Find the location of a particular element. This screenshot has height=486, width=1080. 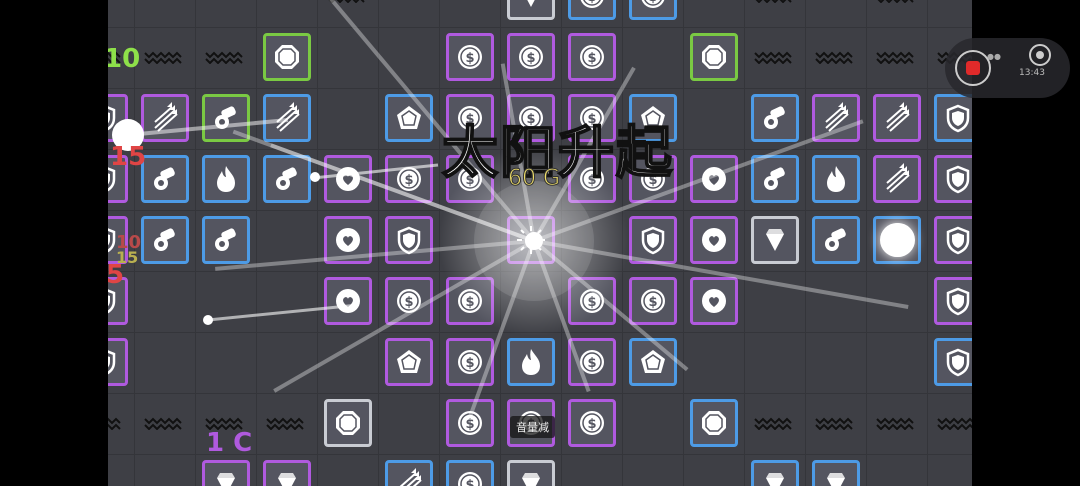

board-tile-none is located at coordinates (897, 240).